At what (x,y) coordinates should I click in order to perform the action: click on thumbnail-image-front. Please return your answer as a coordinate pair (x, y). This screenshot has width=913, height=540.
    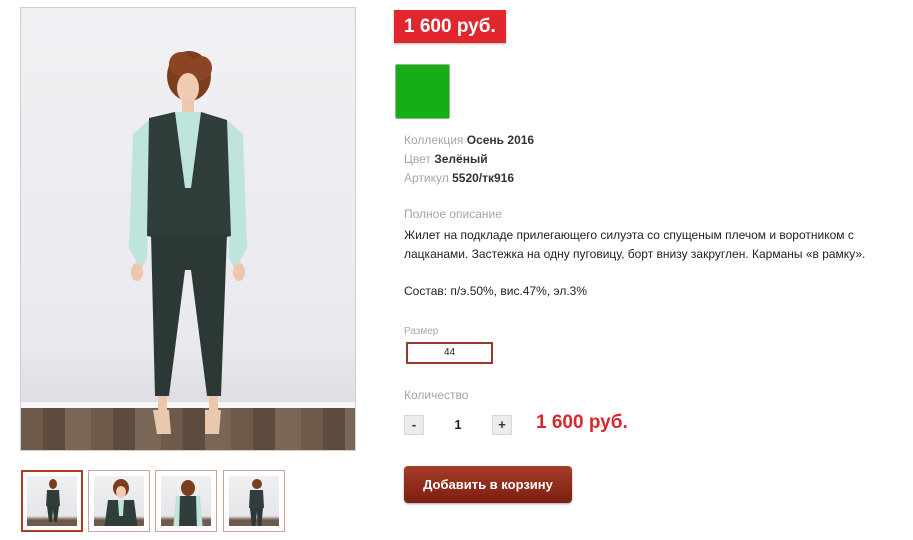
    Looking at the image, I should click on (52, 501).